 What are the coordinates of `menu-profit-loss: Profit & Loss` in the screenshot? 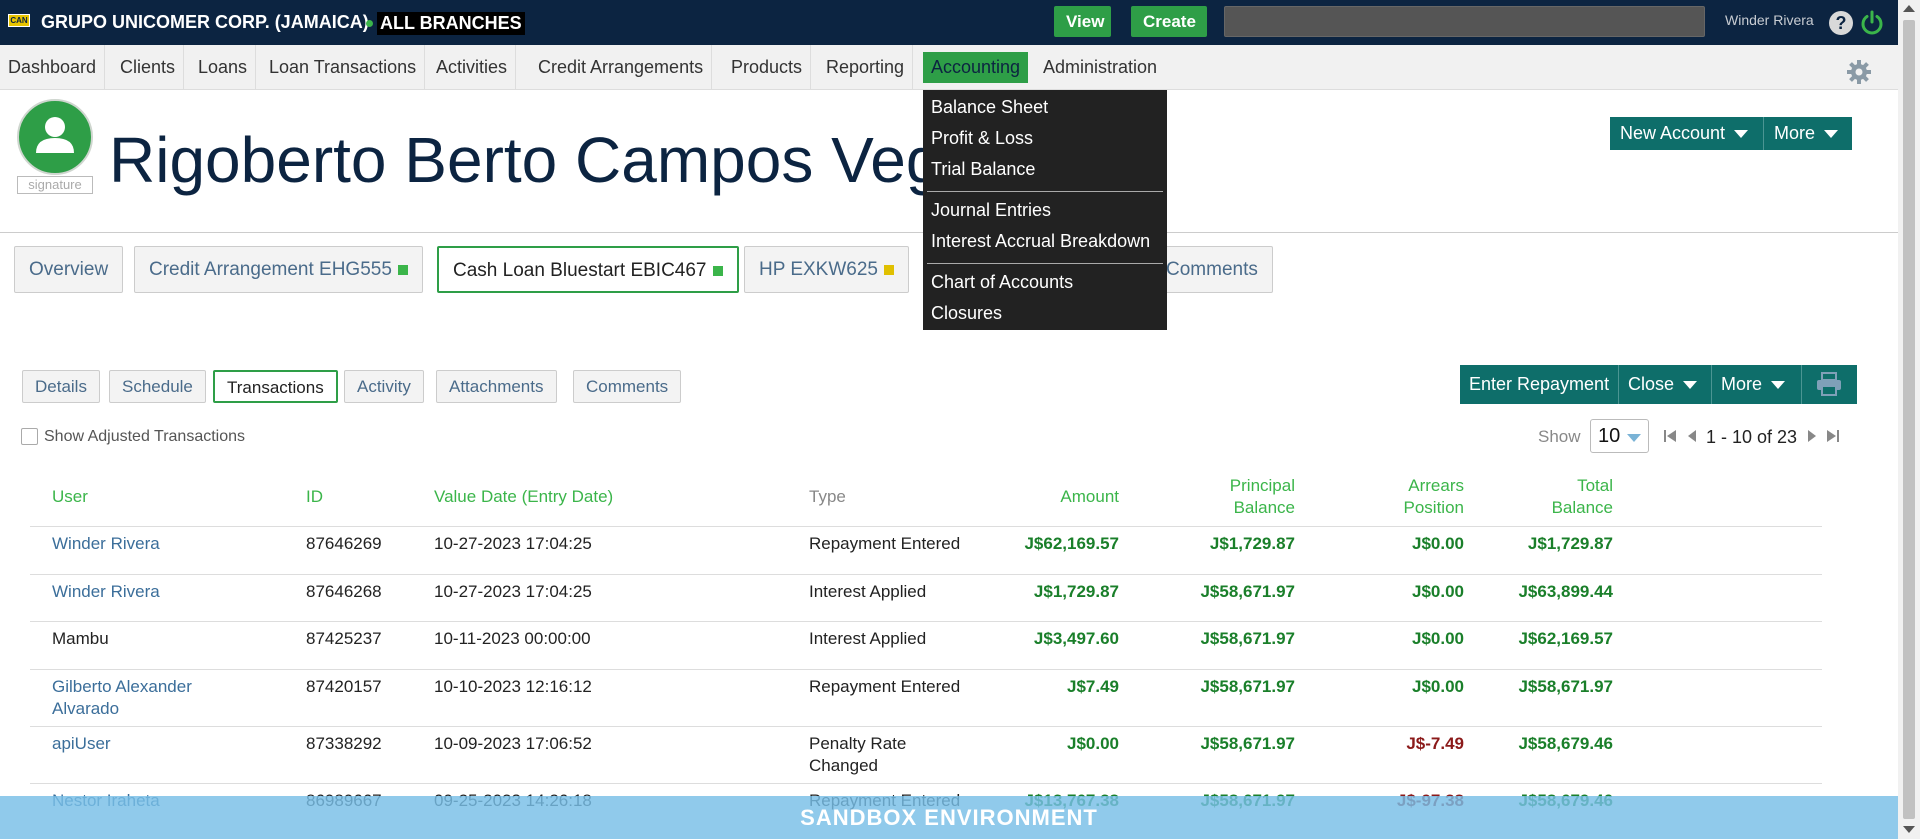 It's located at (982, 138).